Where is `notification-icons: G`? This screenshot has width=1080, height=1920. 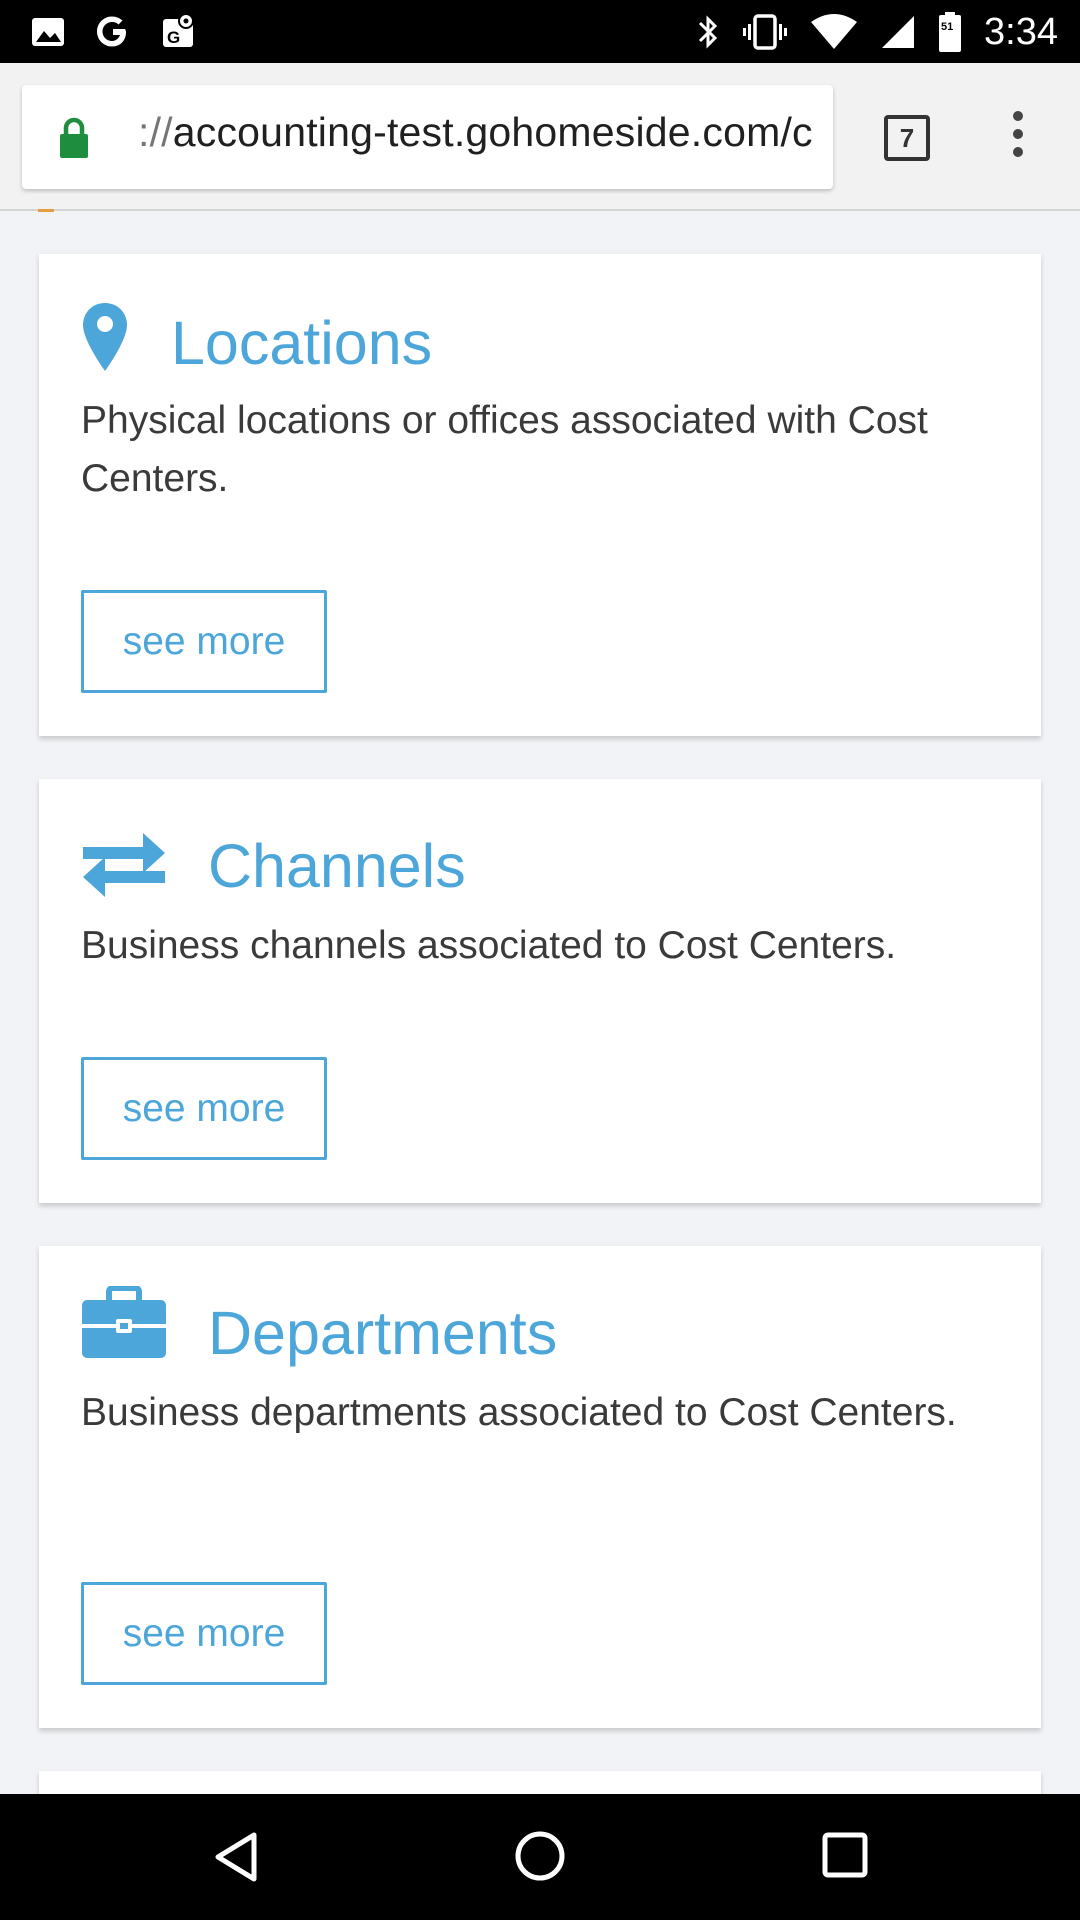
notification-icons: G is located at coordinates (114, 32).